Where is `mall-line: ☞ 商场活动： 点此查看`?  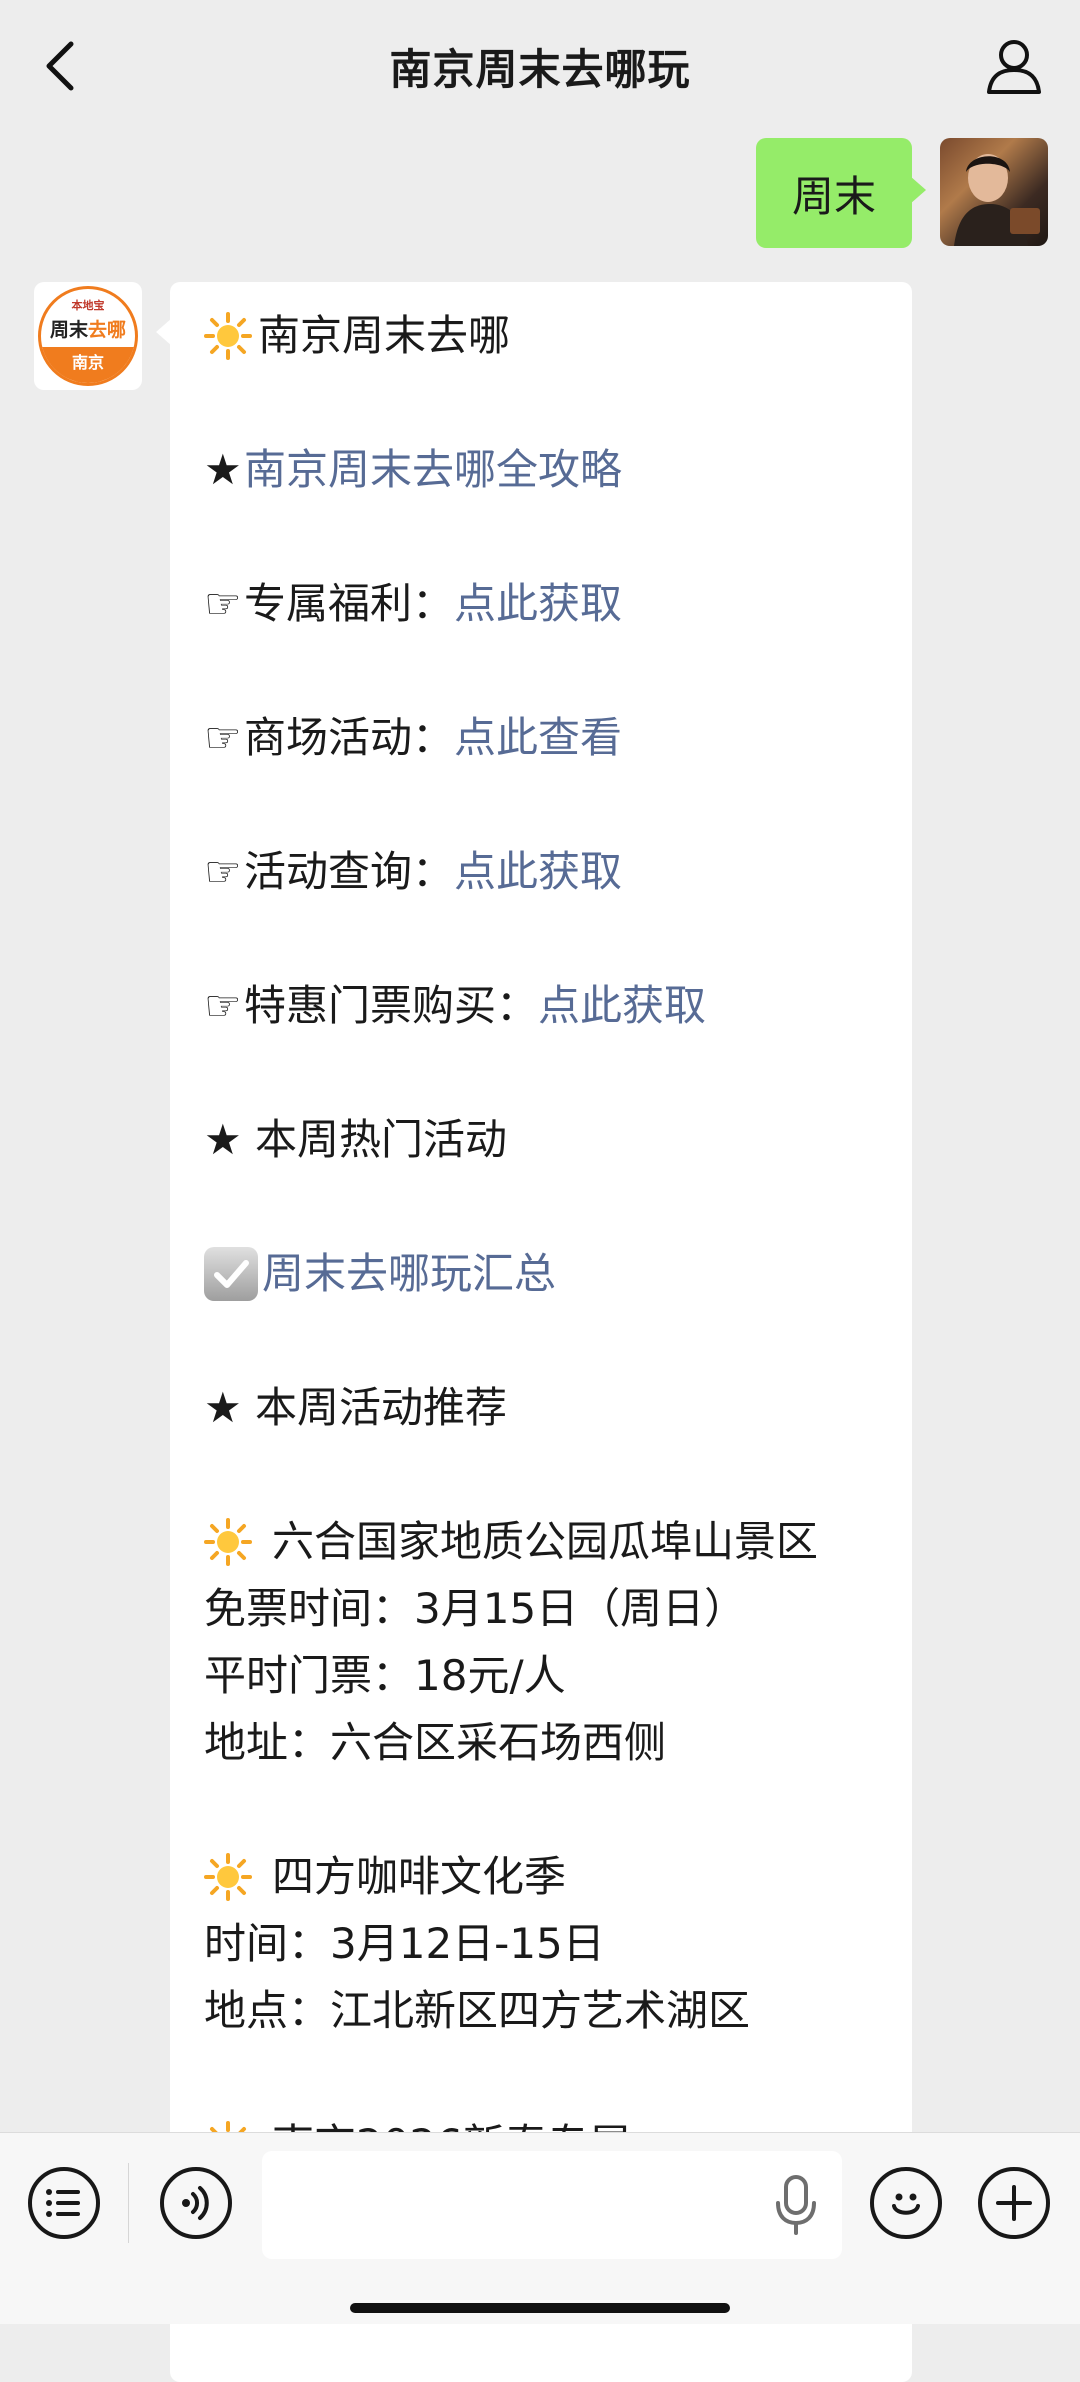 mall-line: ☞ 商场活动： 点此查看 is located at coordinates (413, 738).